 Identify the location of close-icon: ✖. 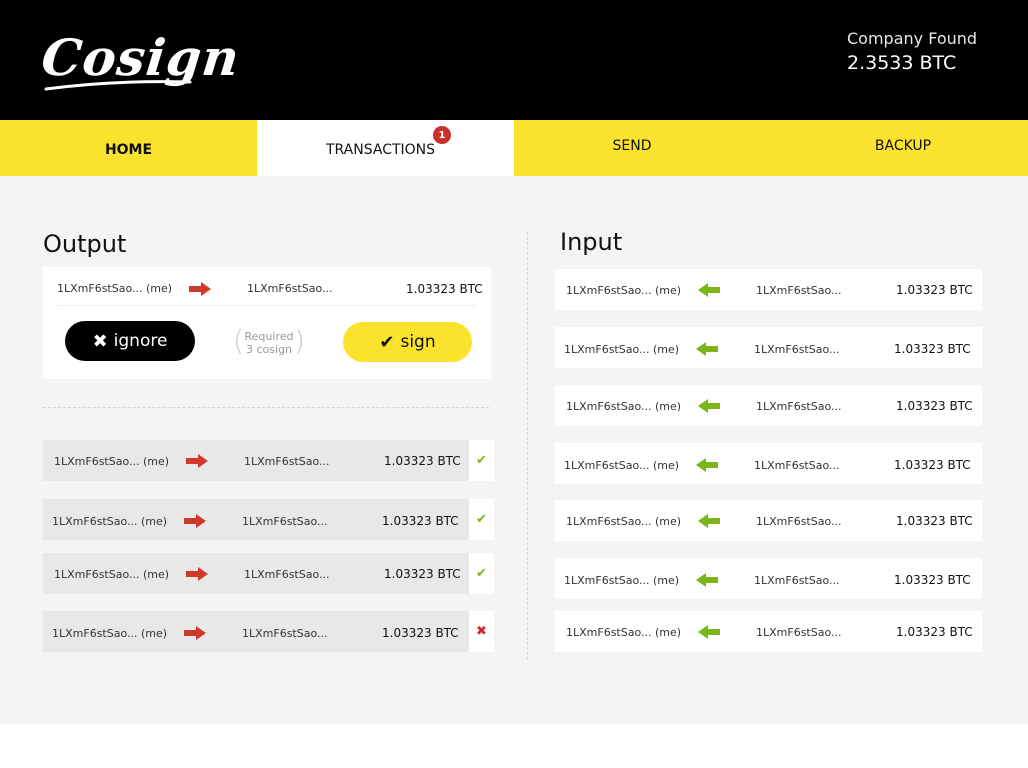
(100, 341).